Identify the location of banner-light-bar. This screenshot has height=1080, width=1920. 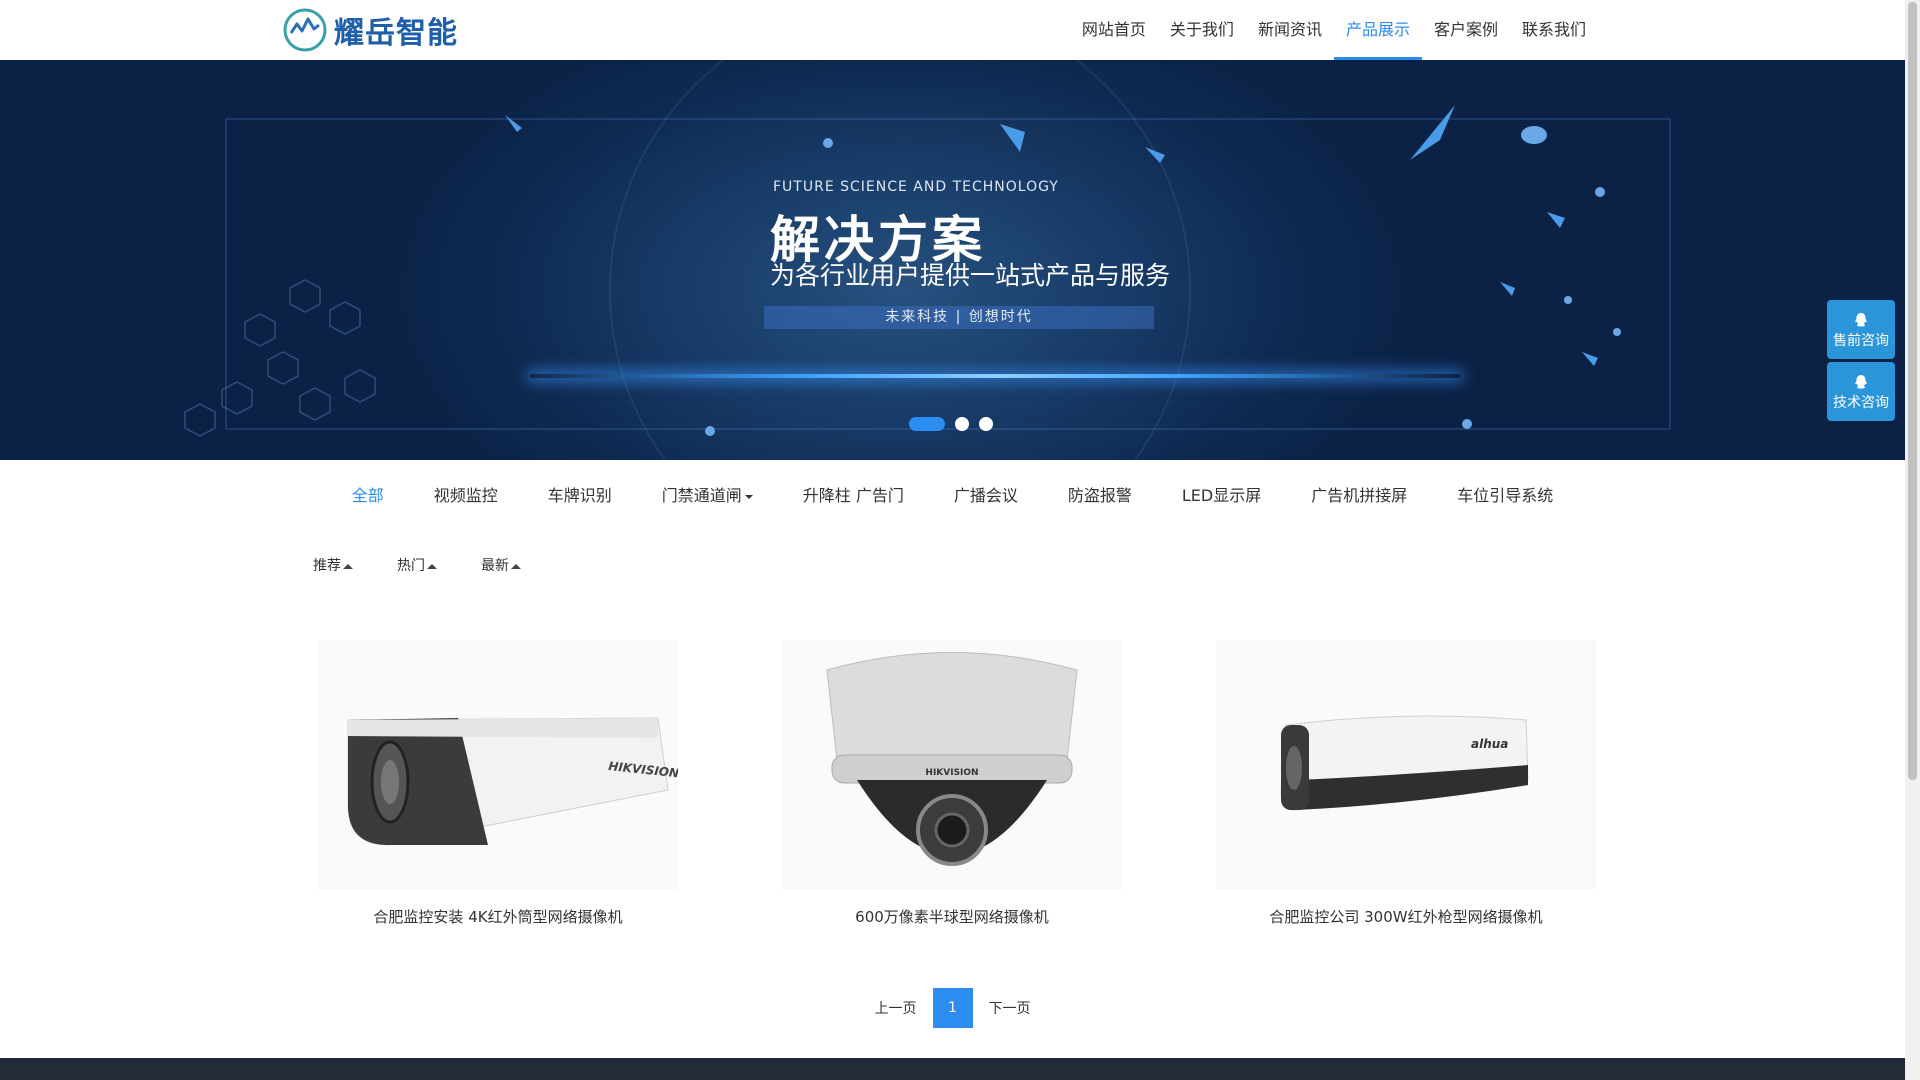
(995, 376).